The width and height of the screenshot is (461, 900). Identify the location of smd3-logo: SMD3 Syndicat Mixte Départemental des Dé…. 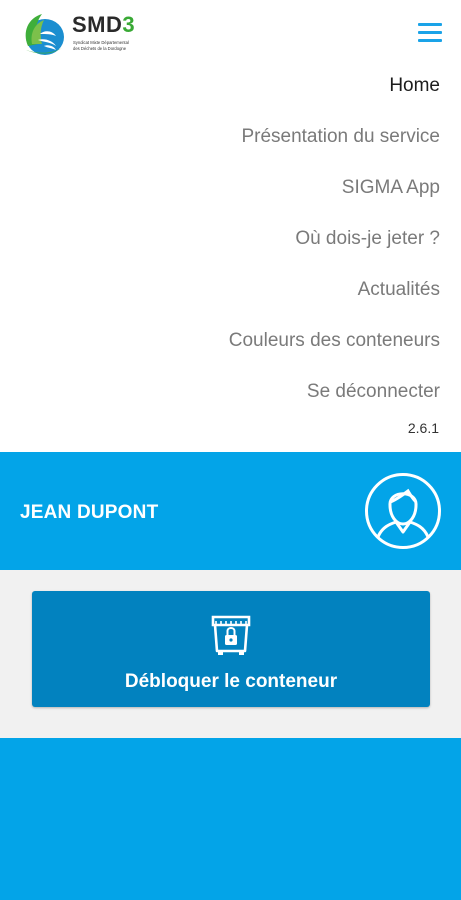
(84, 35).